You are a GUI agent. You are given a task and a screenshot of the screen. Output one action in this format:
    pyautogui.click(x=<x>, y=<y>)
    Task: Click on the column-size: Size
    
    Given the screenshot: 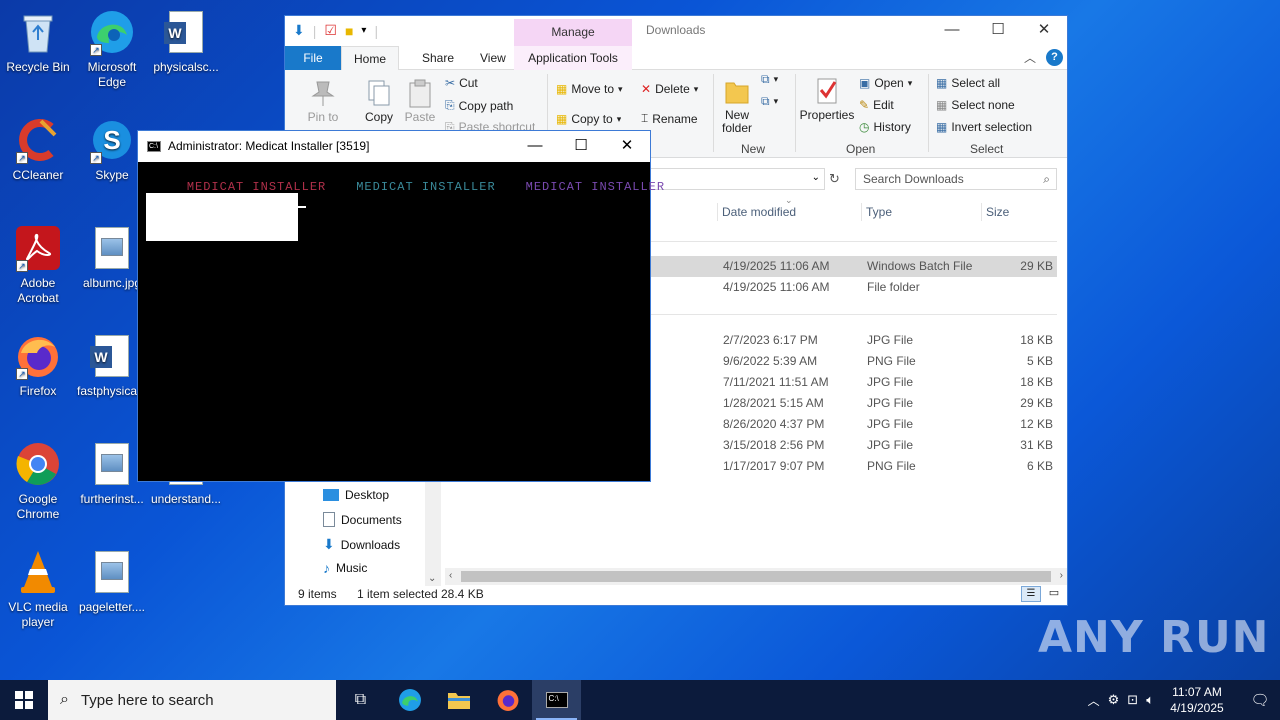 What is the action you would take?
    pyautogui.click(x=1021, y=212)
    